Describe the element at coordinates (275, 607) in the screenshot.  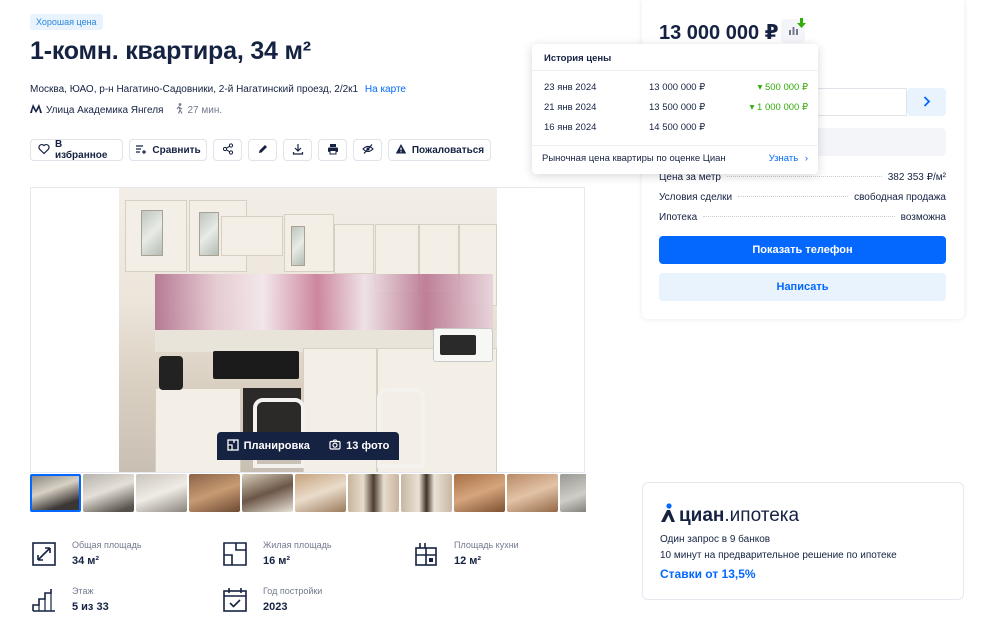
I see `feature-value: 2023` at that location.